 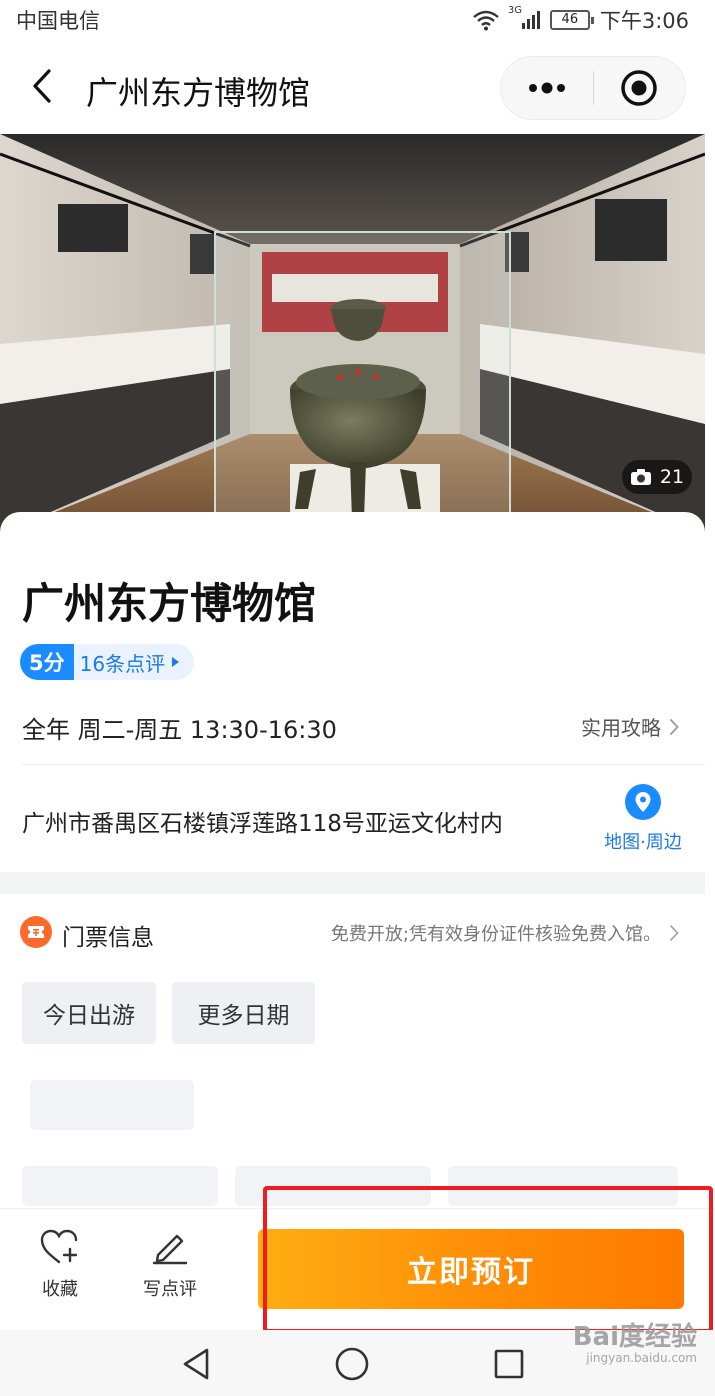 What do you see at coordinates (89, 1013) in the screenshot?
I see `date-option-today: 今日出游` at bounding box center [89, 1013].